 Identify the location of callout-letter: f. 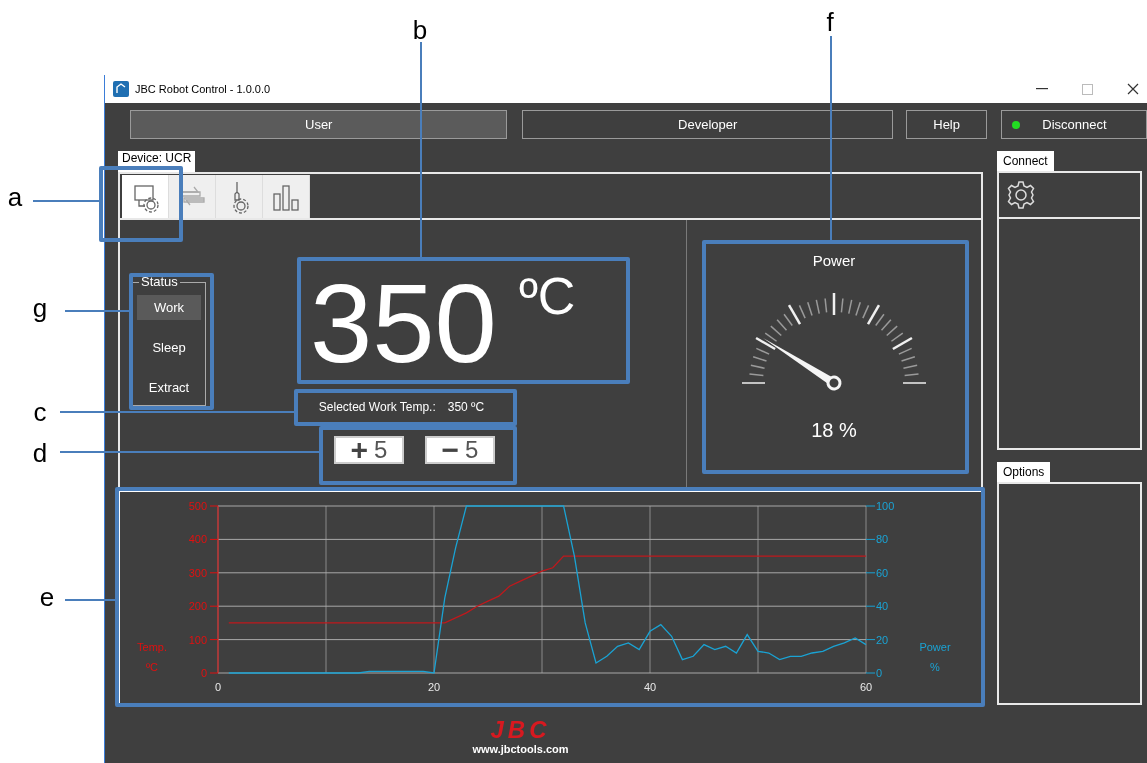
(830, 22).